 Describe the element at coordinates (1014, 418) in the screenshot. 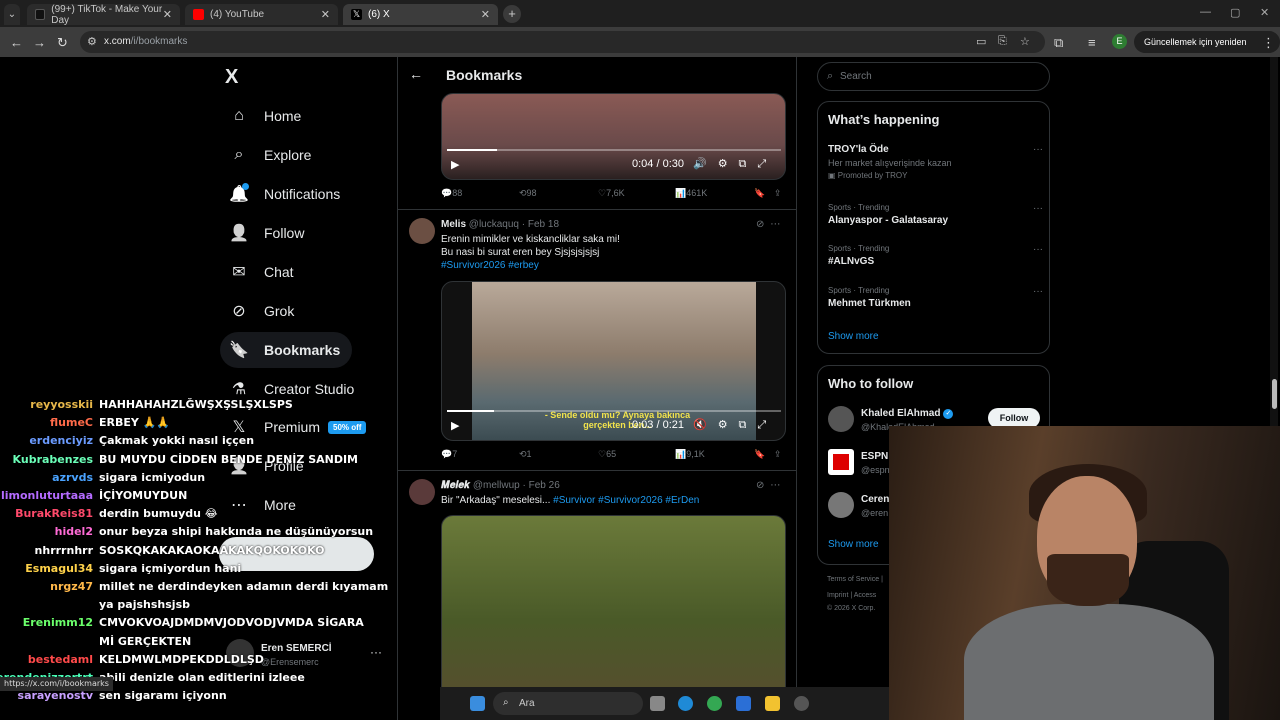

I see `follow-button: Follow` at that location.